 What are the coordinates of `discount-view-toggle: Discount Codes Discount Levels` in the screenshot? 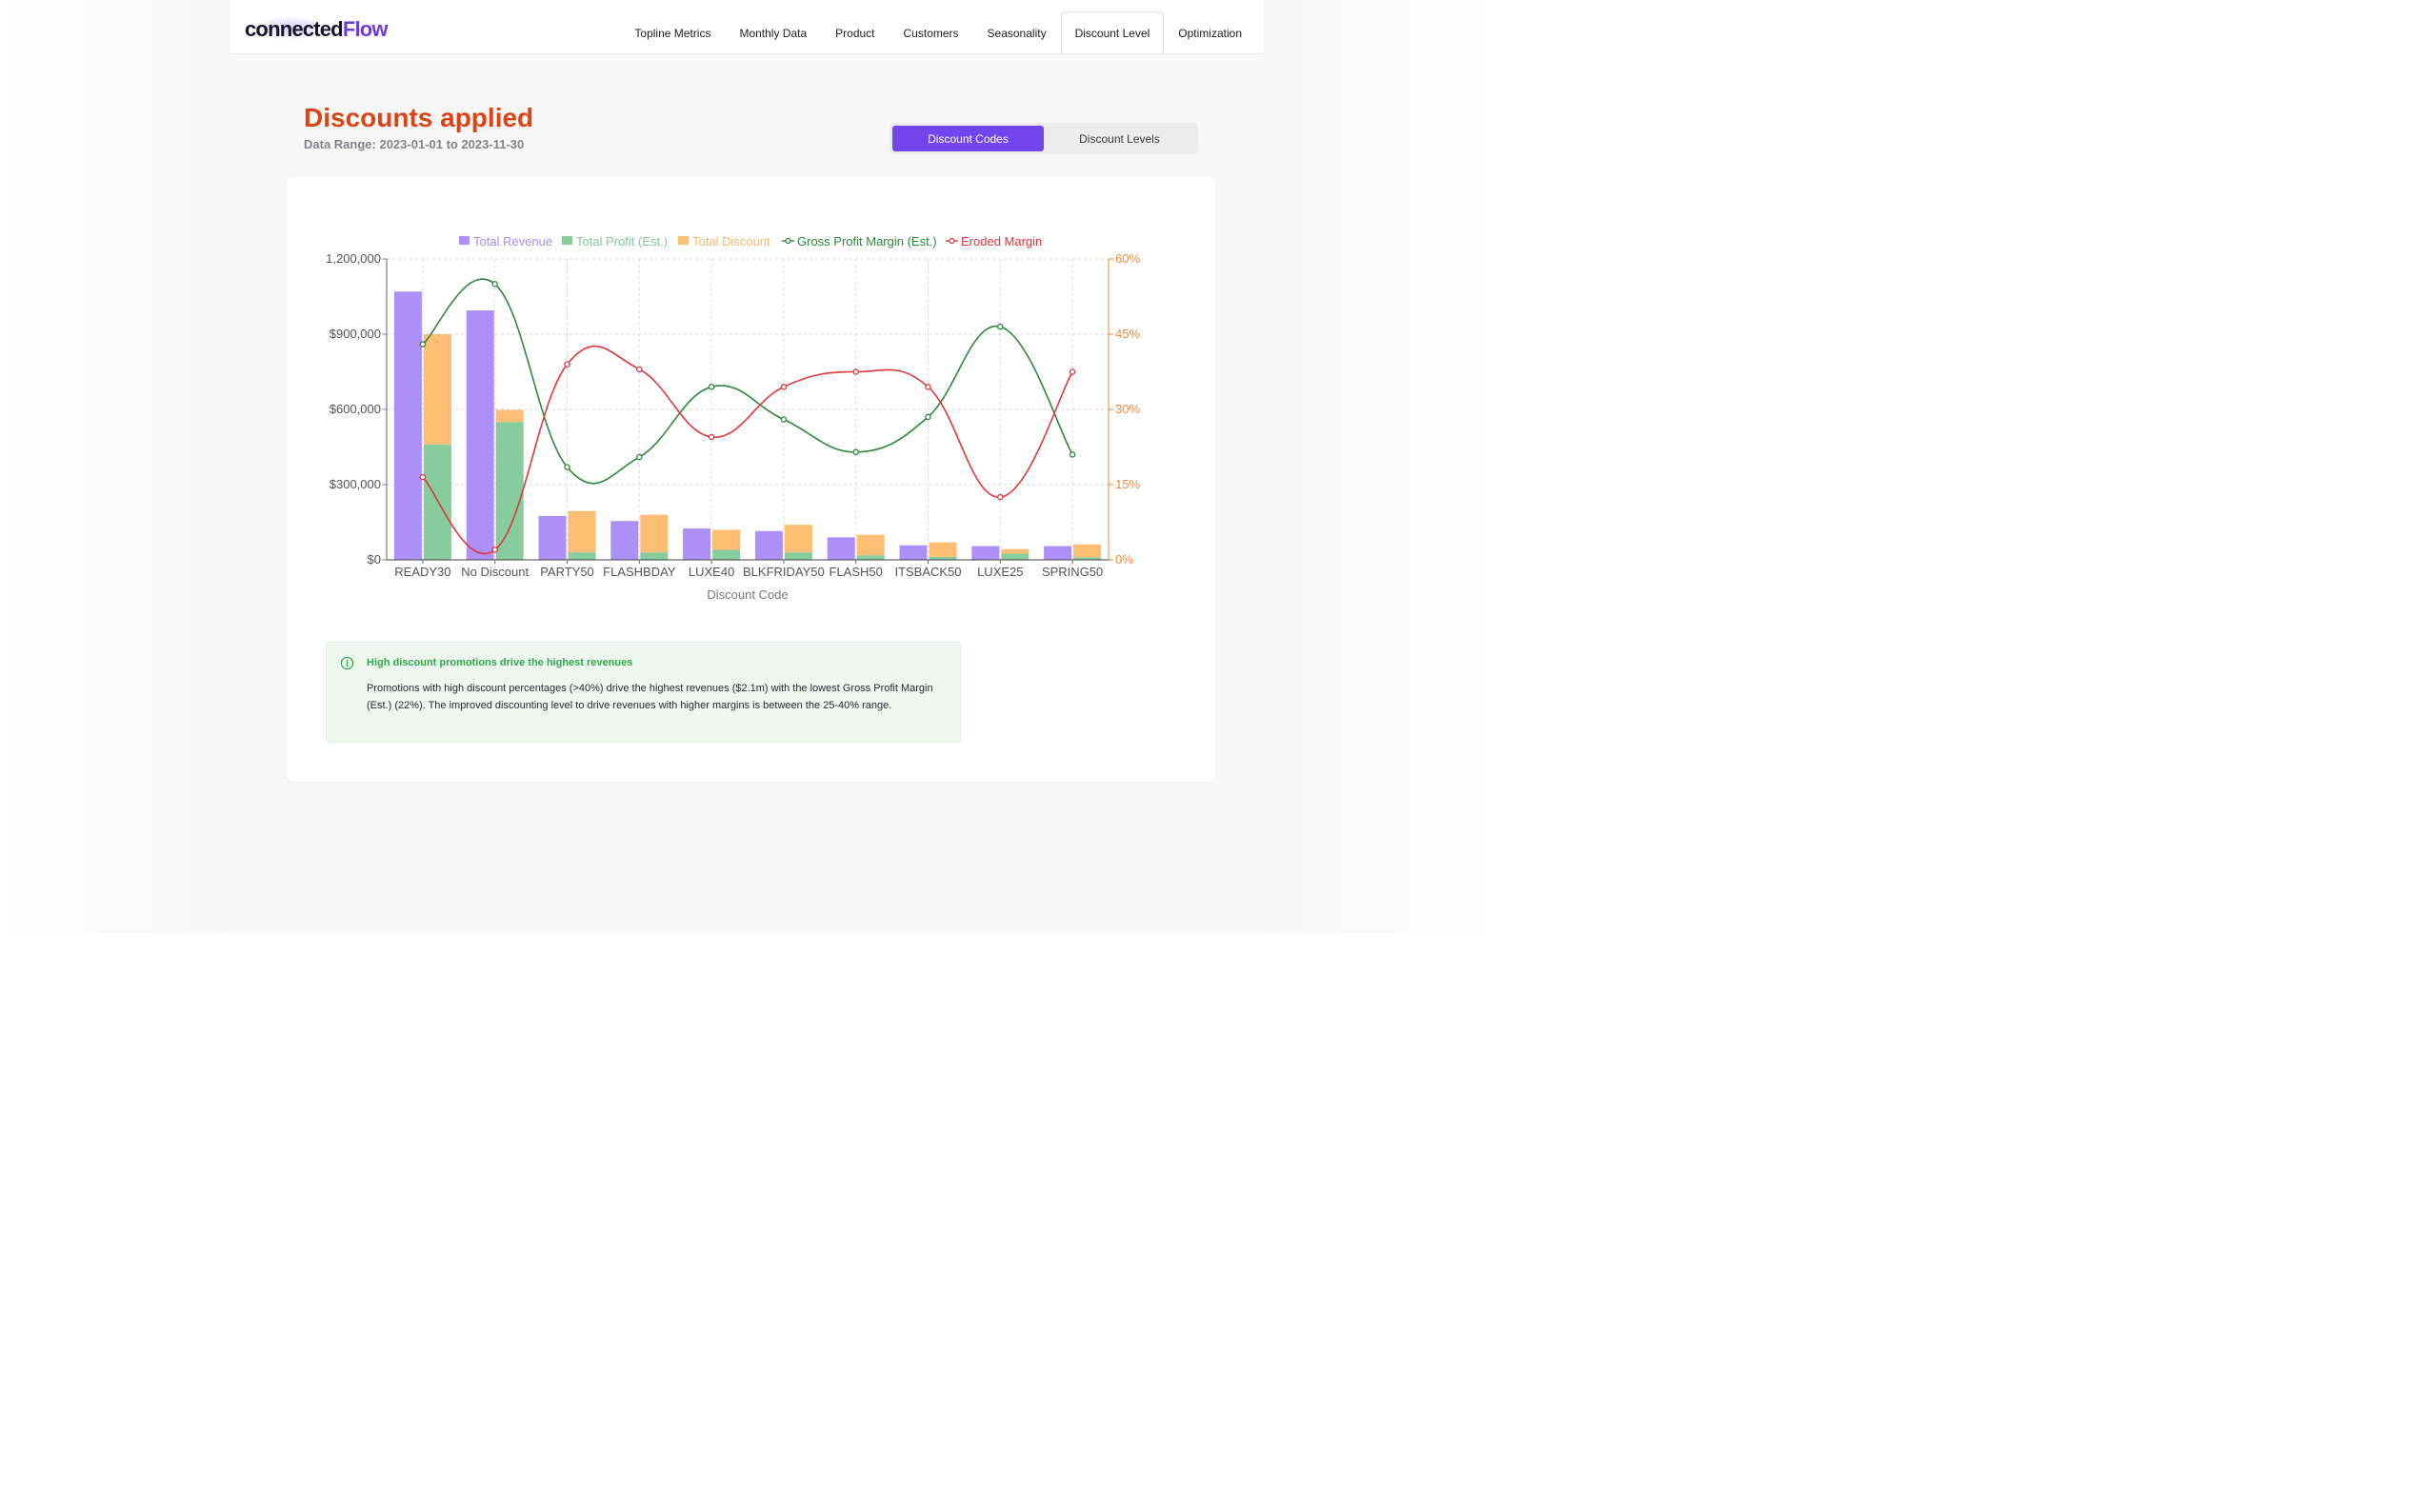 It's located at (1044, 138).